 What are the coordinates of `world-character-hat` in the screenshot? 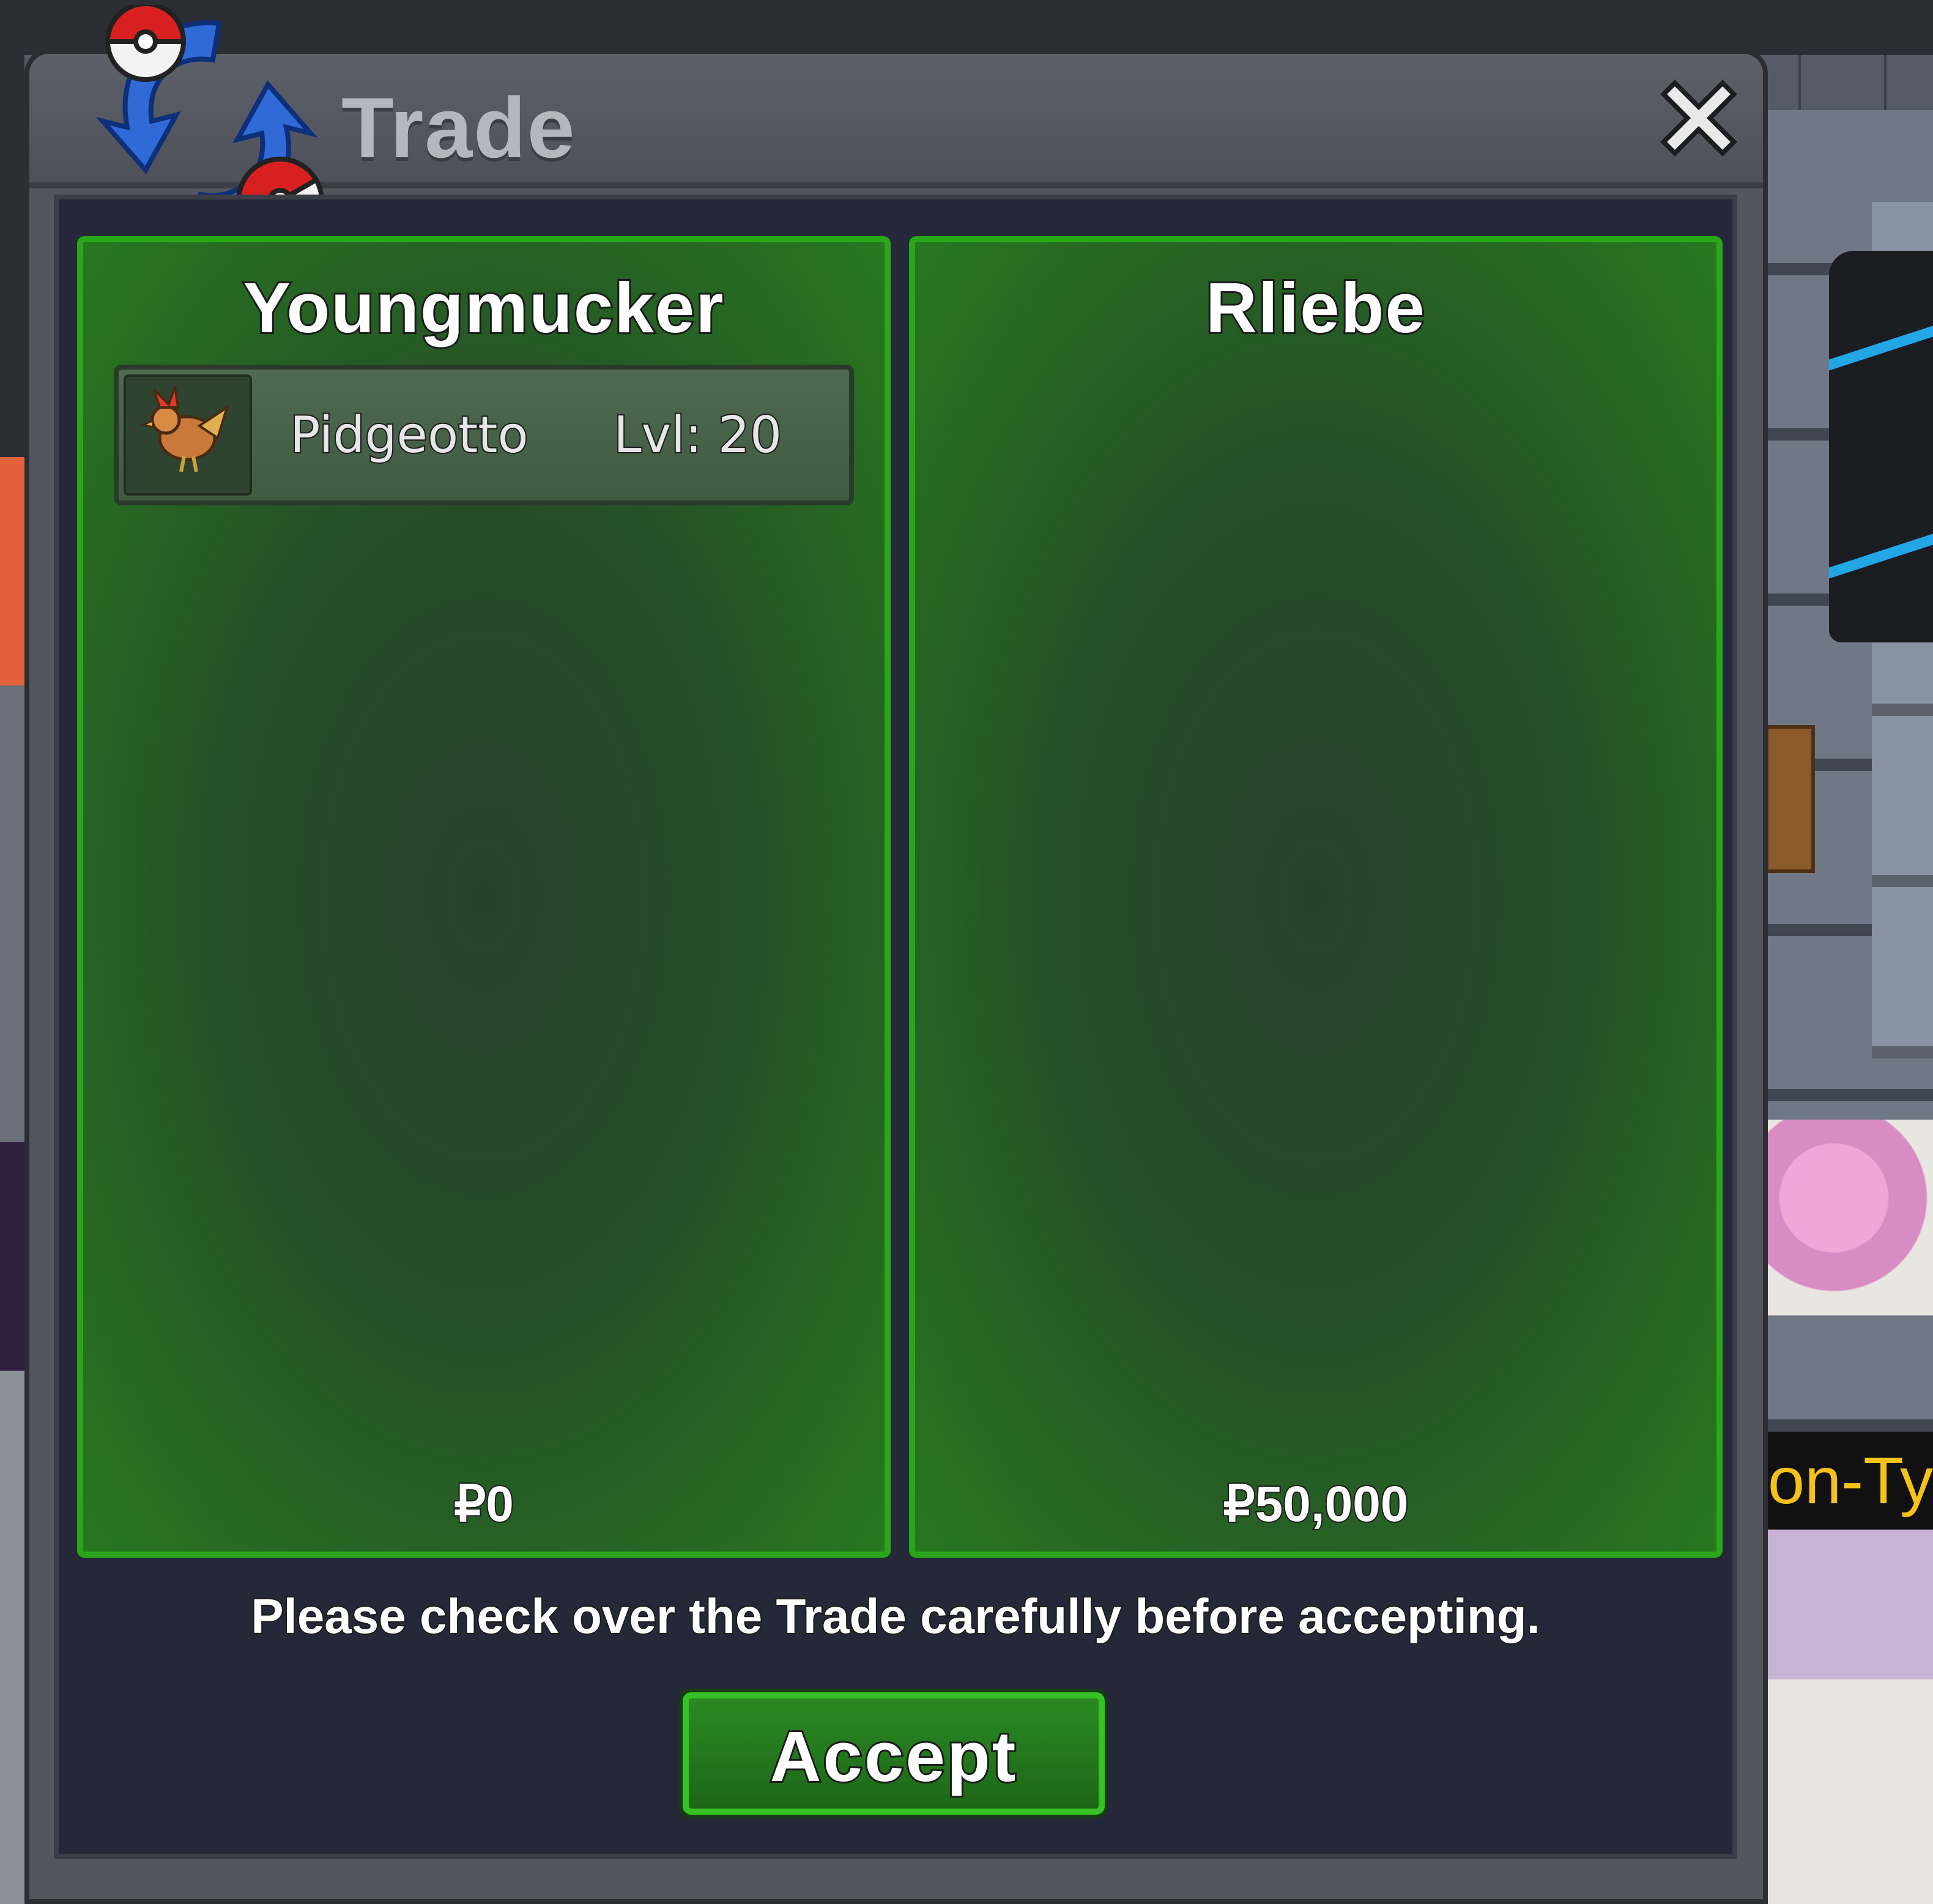 It's located at (1881, 446).